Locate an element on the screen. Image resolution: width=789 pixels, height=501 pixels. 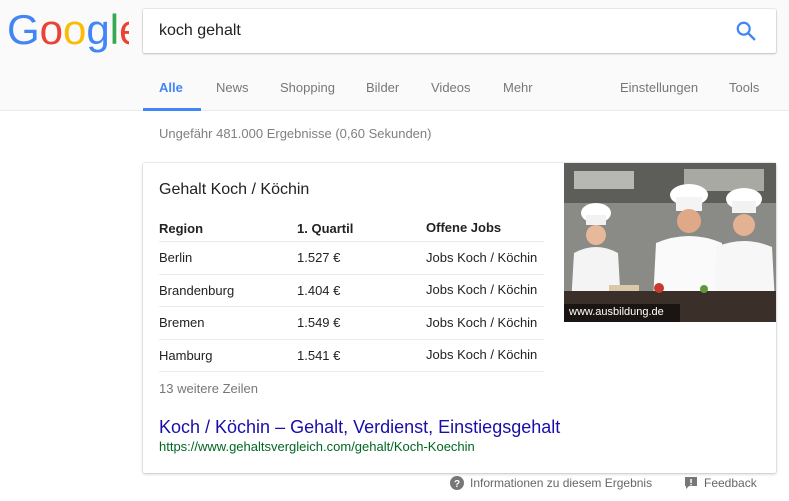
feedback-link: Feedback is located at coordinates (720, 483).